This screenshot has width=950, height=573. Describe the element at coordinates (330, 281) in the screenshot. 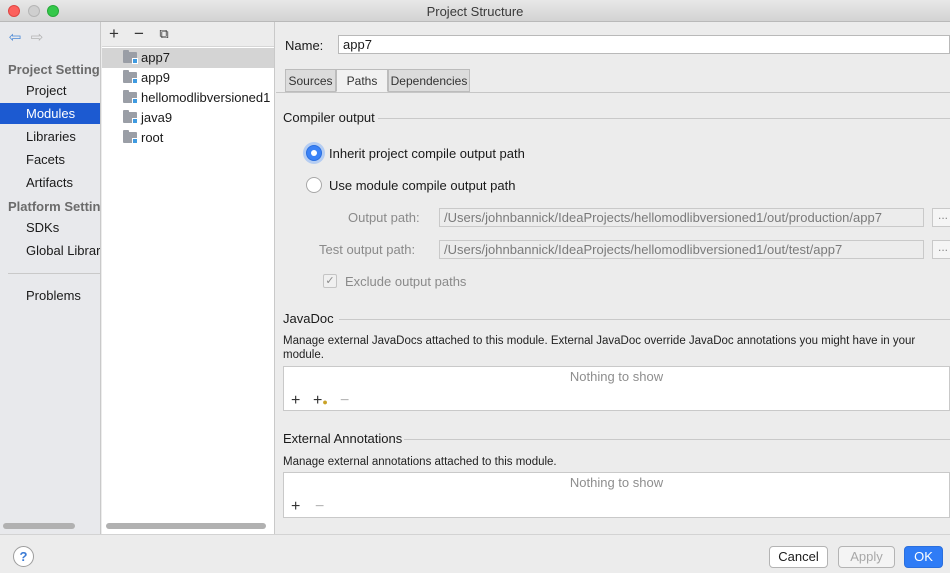

I see `exclude-output-paths-checkbox: ✓` at that location.